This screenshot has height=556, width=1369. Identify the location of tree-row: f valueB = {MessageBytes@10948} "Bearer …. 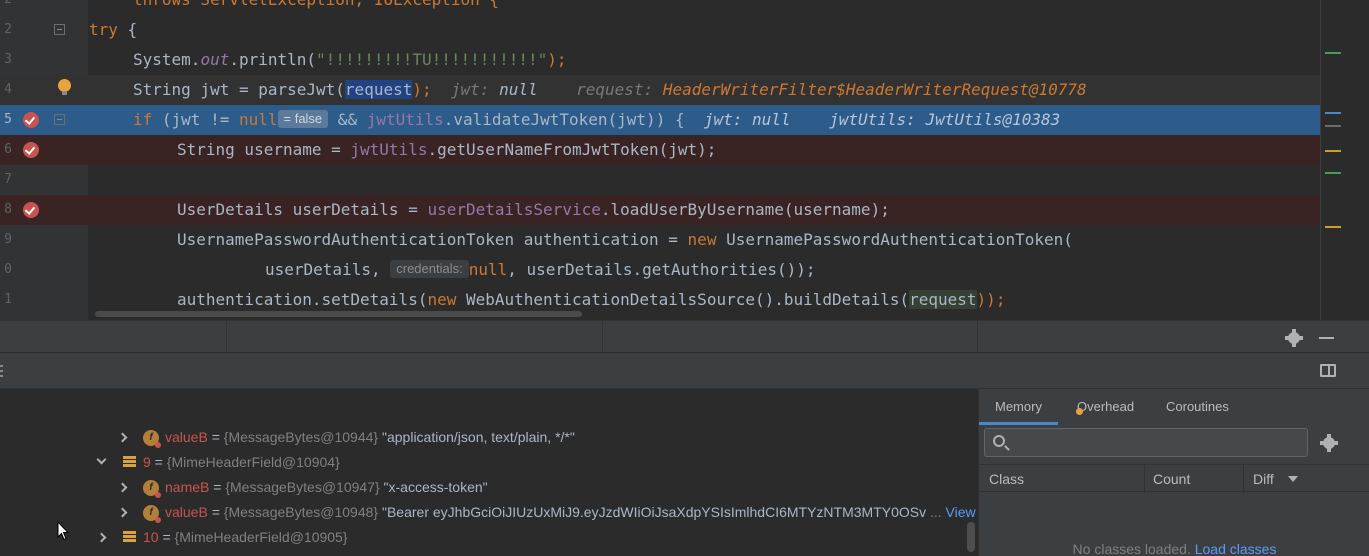
(489, 512).